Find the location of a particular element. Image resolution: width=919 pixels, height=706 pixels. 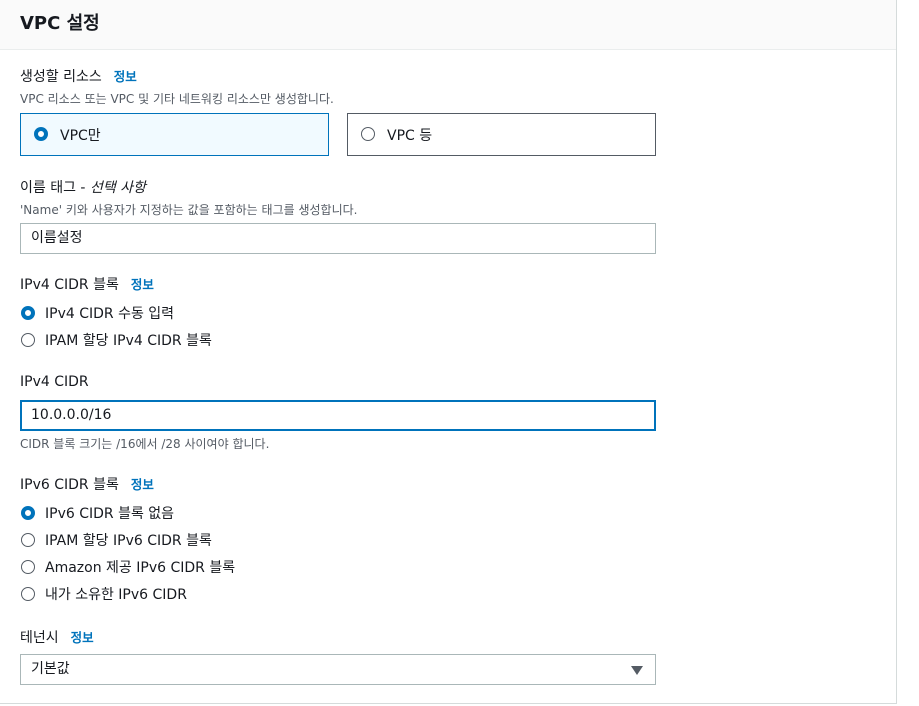

tenancy-select: 기본값 is located at coordinates (338, 669).